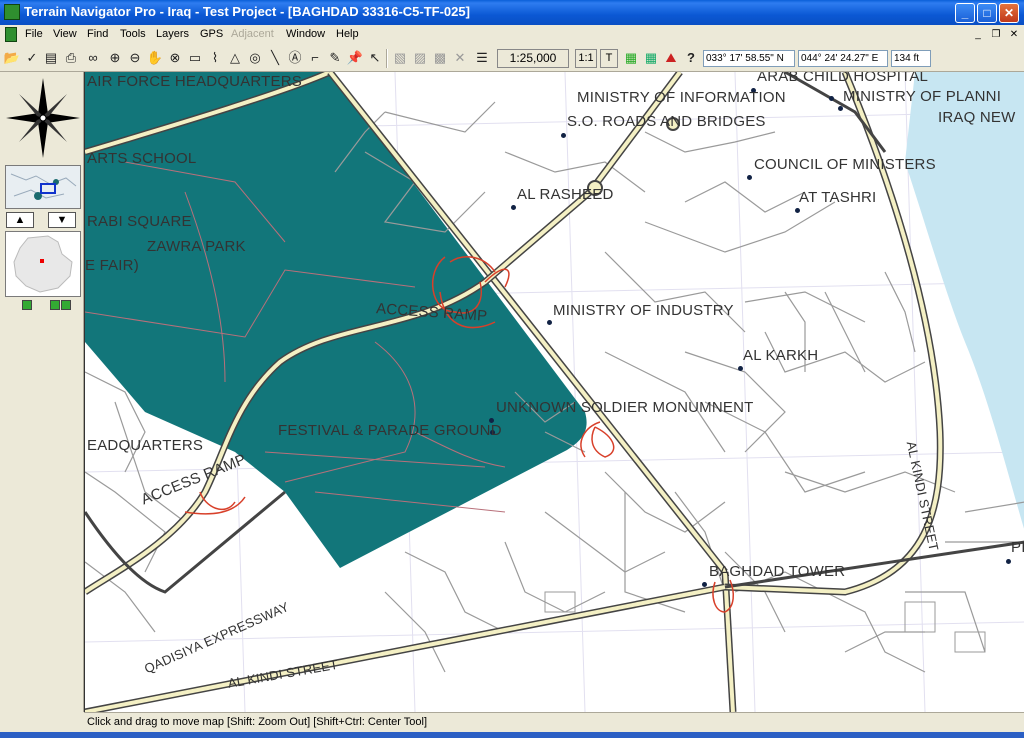 The width and height of the screenshot is (1024, 738). Describe the element at coordinates (780, 355) in the screenshot. I see `map-label-al-karkh: AL KARKH` at that location.